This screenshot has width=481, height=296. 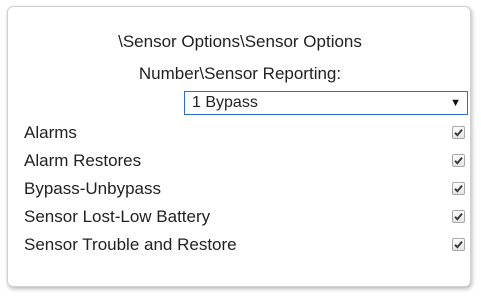 What do you see at coordinates (93, 188) in the screenshot?
I see `option-label: Bypass-Unbypass` at bounding box center [93, 188].